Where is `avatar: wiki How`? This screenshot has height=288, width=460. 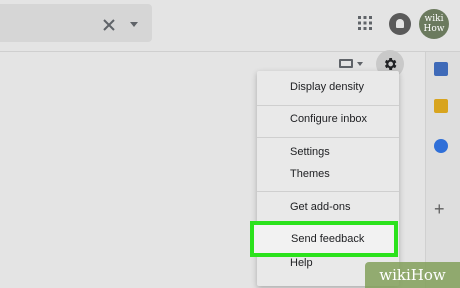 avatar: wiki How is located at coordinates (434, 24).